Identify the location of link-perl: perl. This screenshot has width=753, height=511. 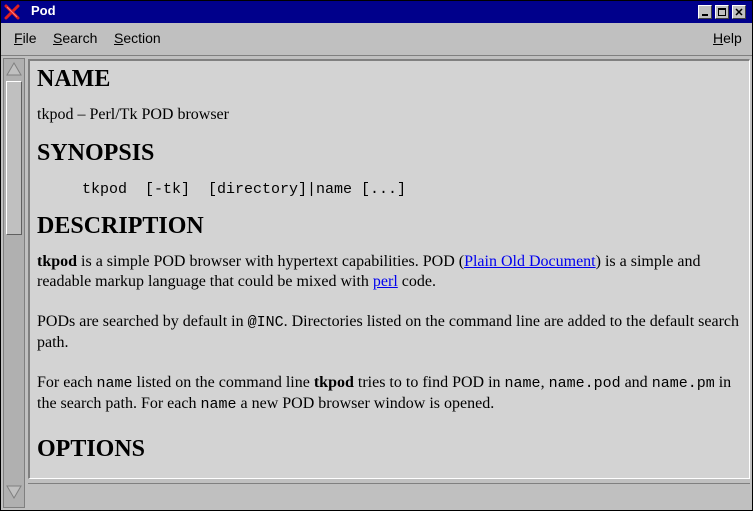
(385, 281).